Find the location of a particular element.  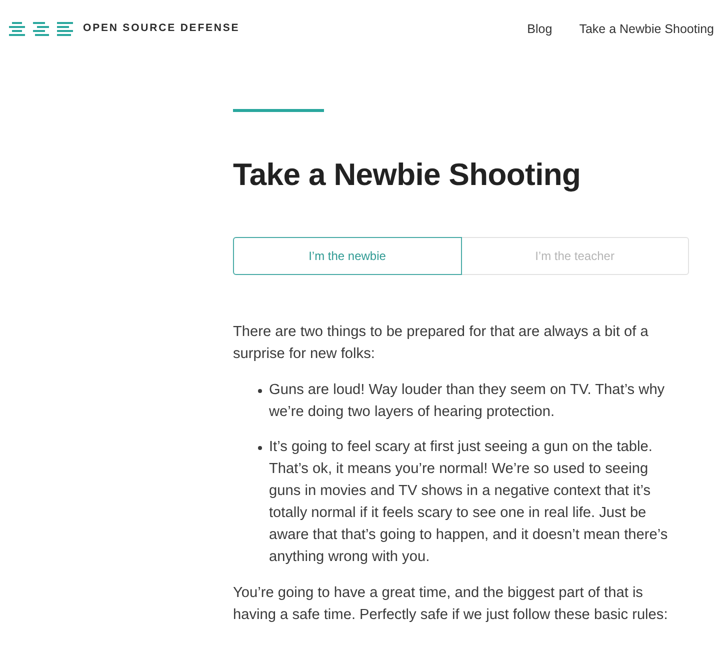

list-item-text: It’s going to feel scary at first just seeing a gun on the table. That’s ok, it means you’re normal! We’re so used to seeing guns in movies and TV shows in a negative context that it’s totally normal if it feels scary to see one in real life. Just be aware that that’s going to happen, and it doesn’t mean there’s anything wrong with you. is located at coordinates (469, 503).